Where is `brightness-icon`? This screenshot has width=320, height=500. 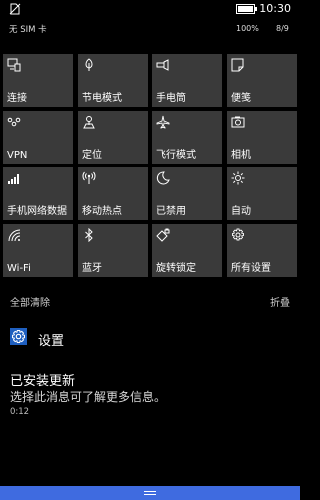
brightness-icon is located at coordinates (238, 178).